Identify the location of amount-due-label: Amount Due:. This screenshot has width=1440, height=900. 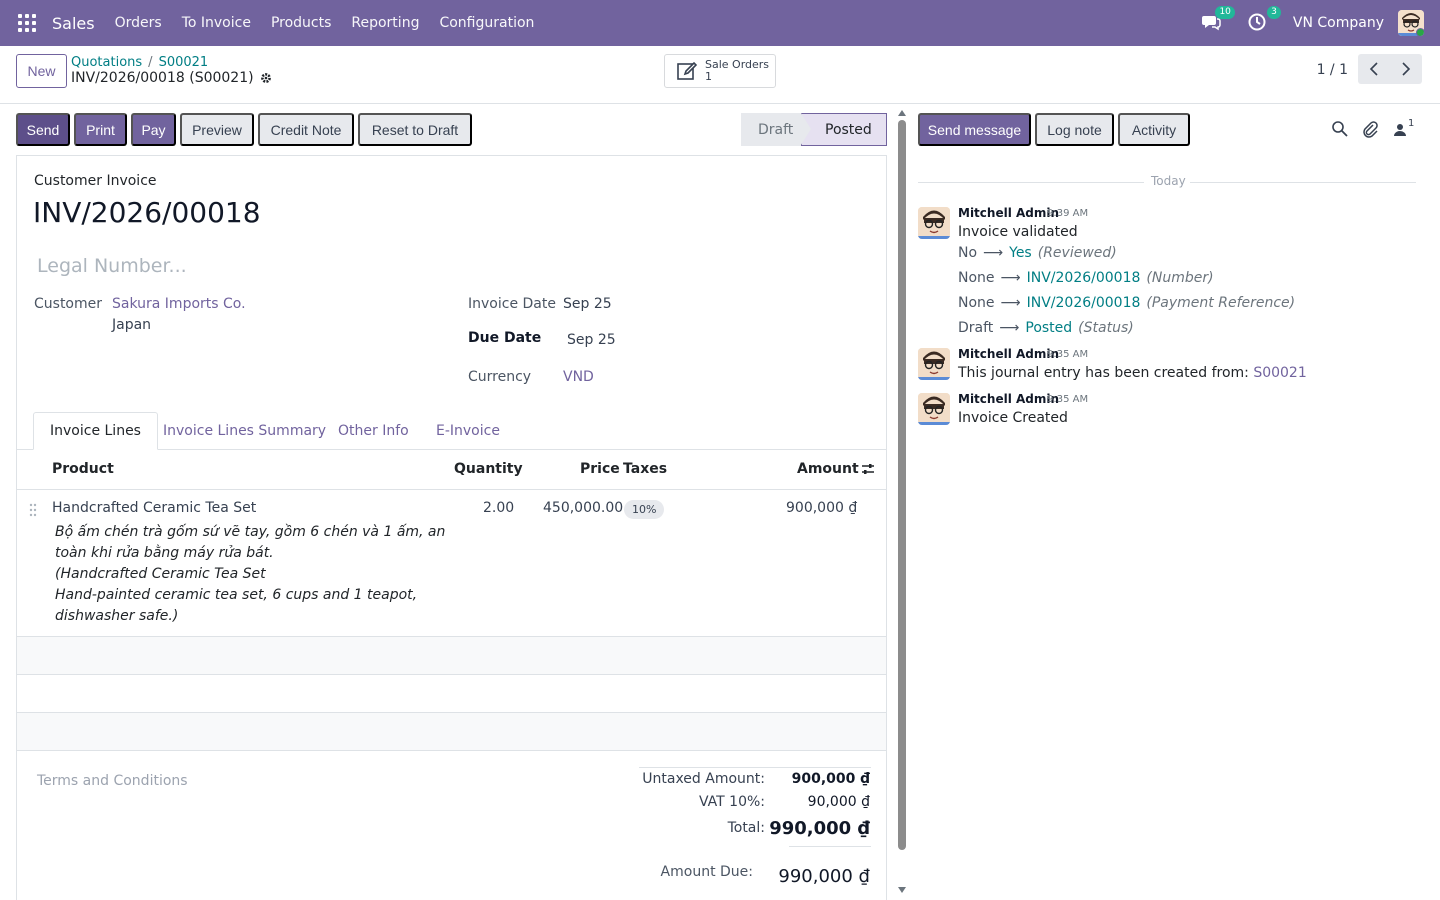
(706, 872).